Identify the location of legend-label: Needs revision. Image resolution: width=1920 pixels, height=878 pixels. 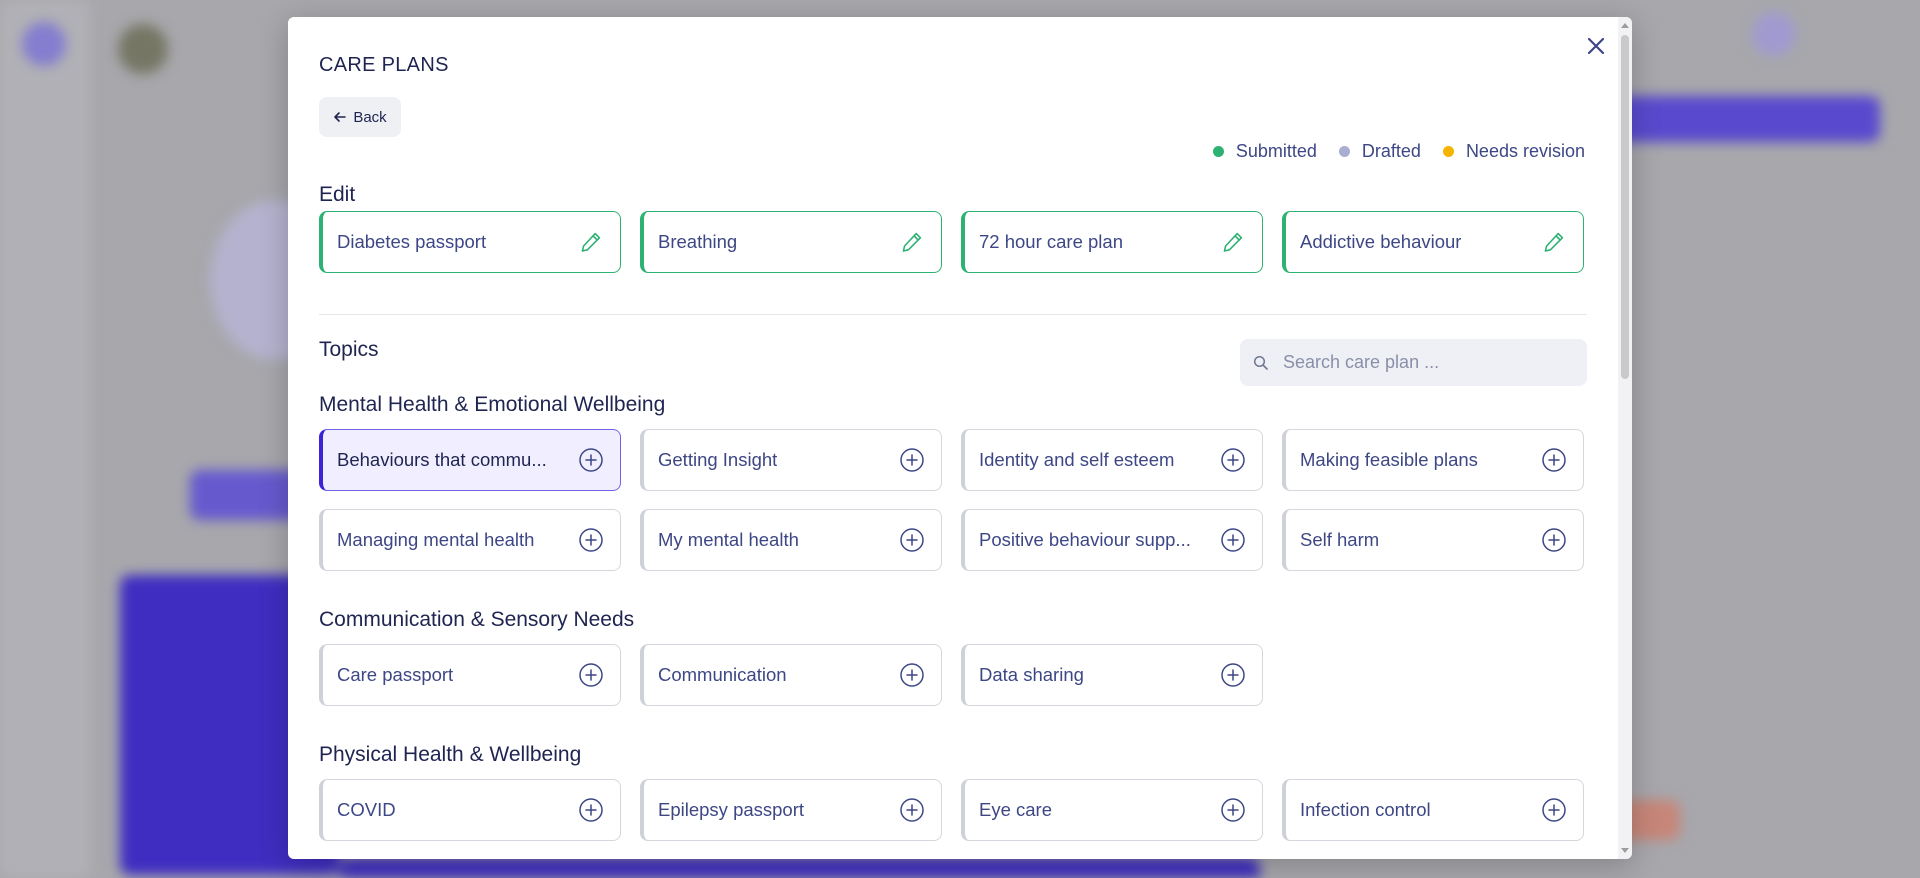
(1525, 150).